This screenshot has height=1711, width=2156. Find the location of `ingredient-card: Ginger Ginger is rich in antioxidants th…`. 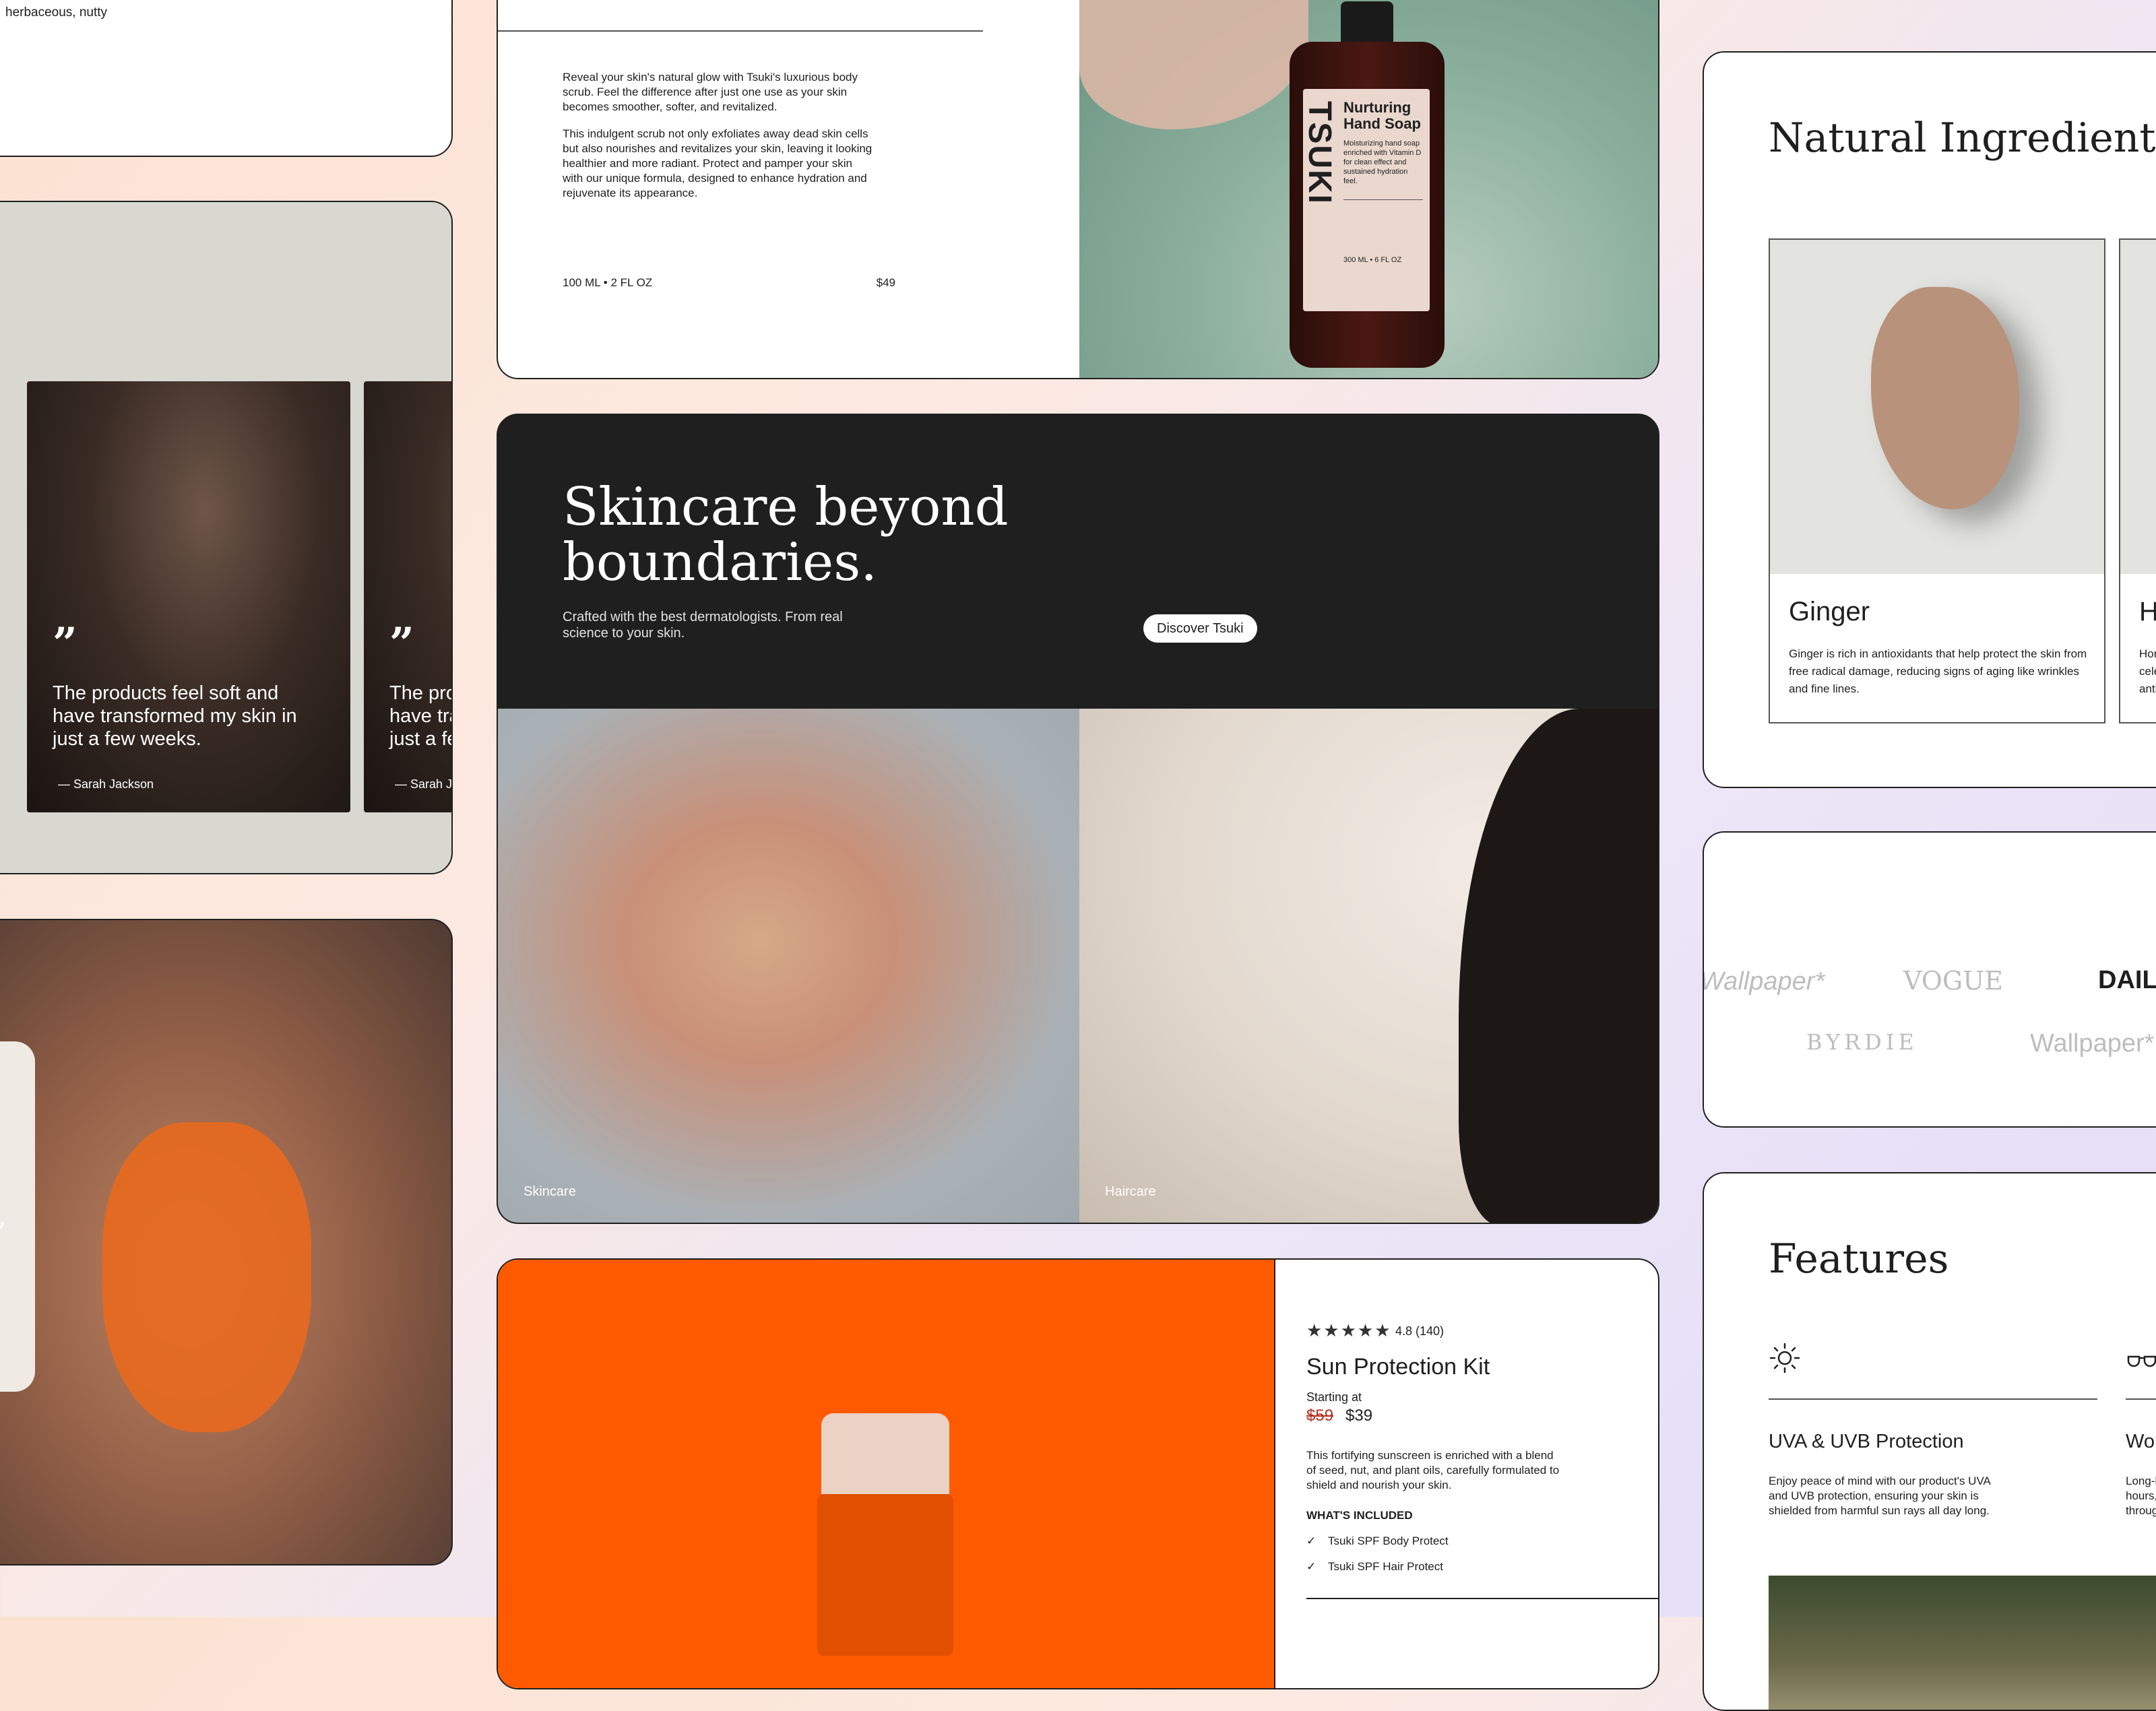

ingredient-card: Ginger Ginger is rich in antioxidants th… is located at coordinates (1937, 481).